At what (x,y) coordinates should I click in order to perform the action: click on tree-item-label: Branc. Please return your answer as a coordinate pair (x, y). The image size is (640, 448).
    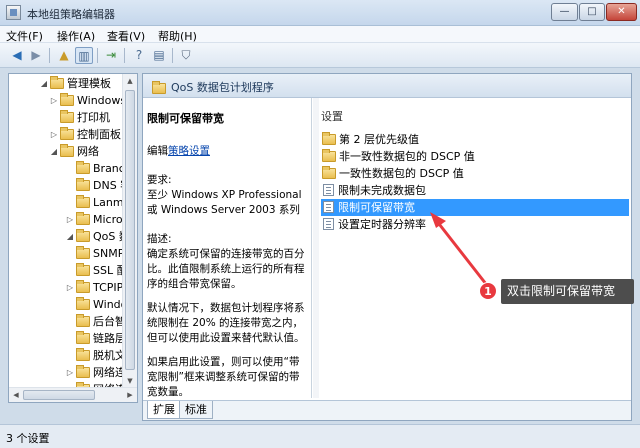
    Looking at the image, I should click on (109, 168).